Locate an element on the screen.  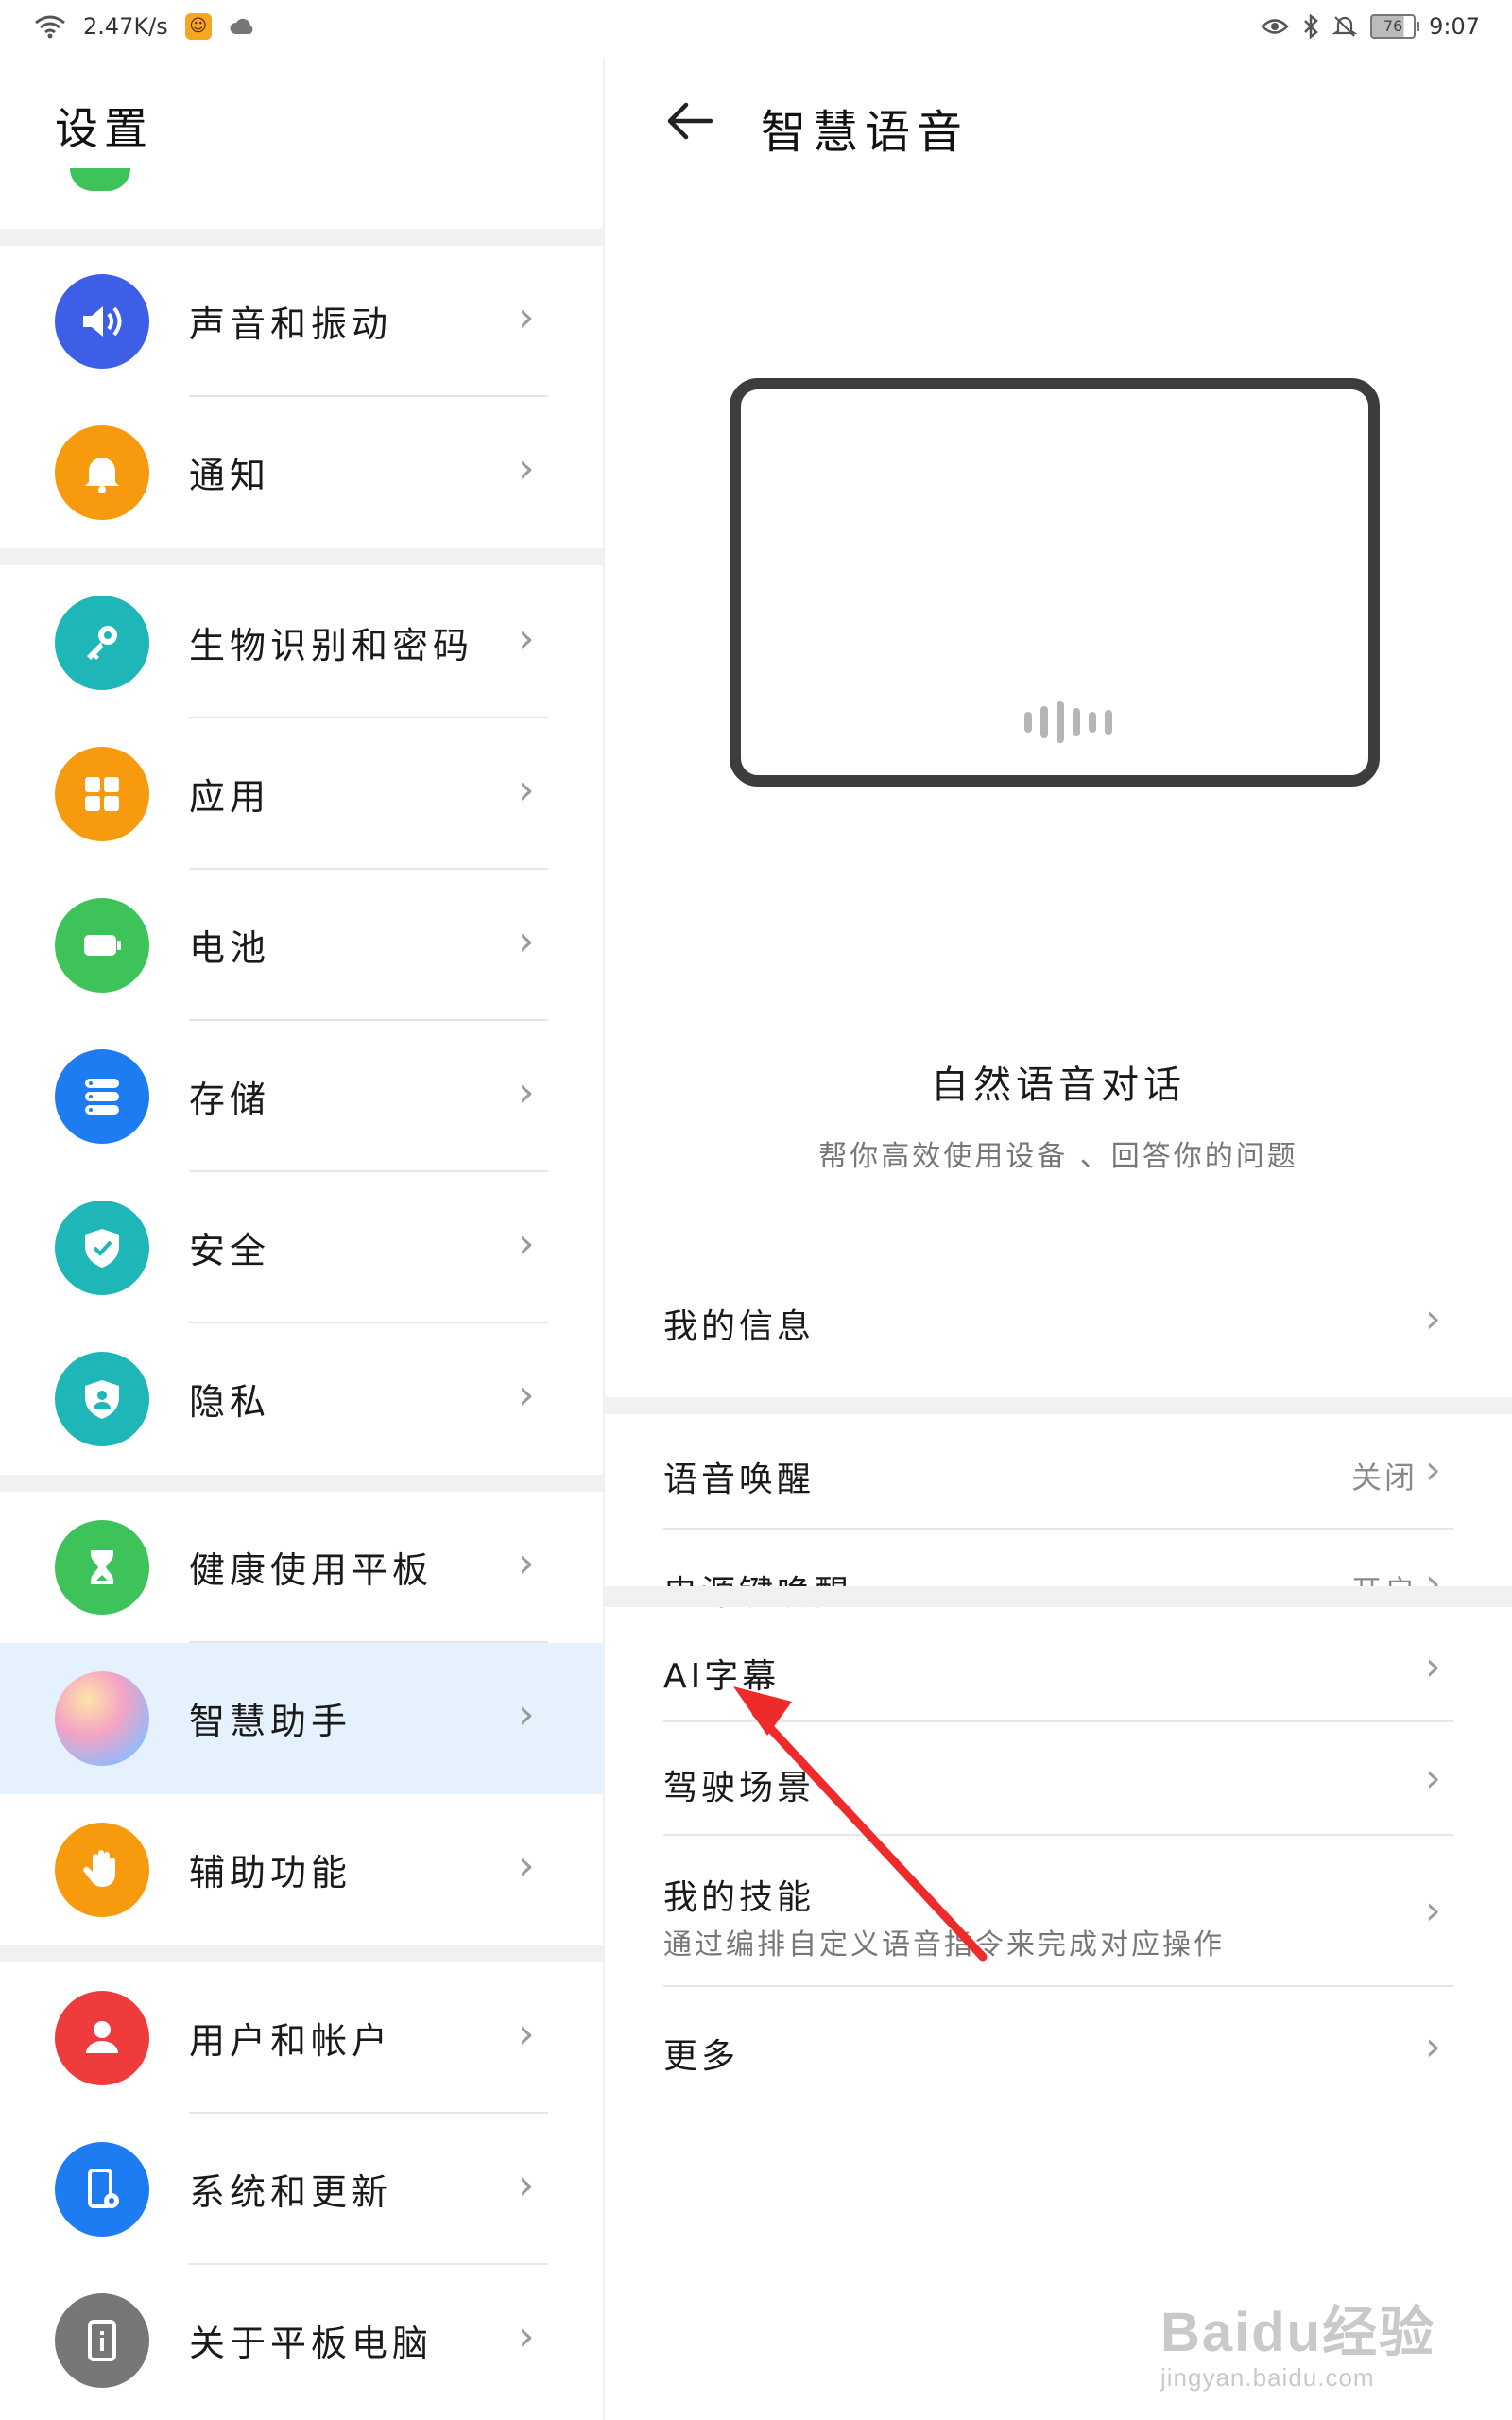
watermark-url: jingyan.baidu.com is located at coordinates (1267, 2377).